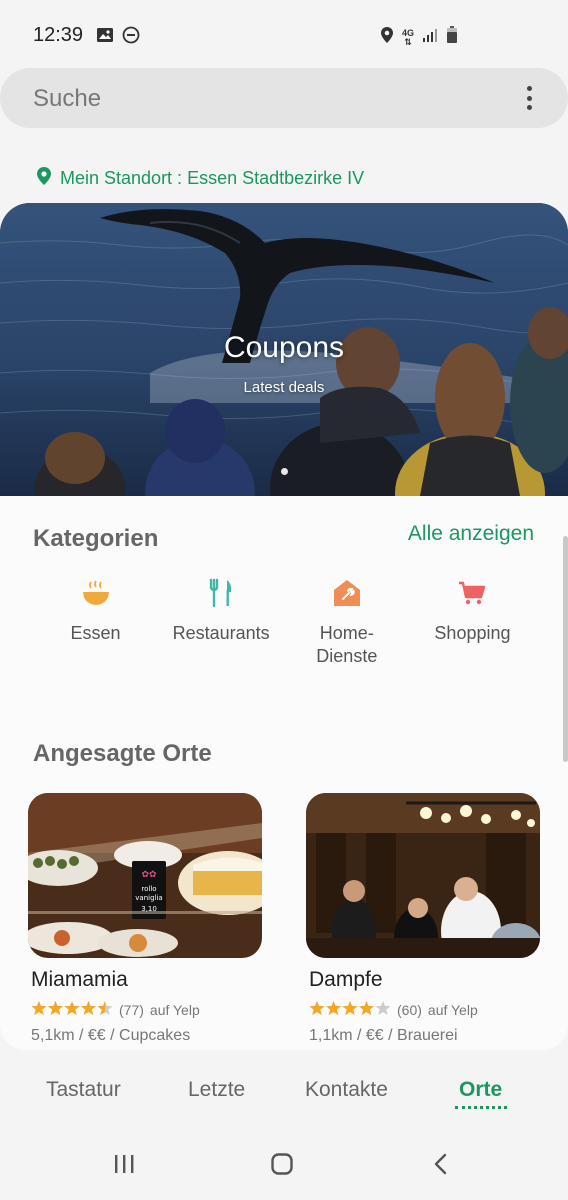  What do you see at coordinates (430, 37) in the screenshot?
I see `signal-icon` at bounding box center [430, 37].